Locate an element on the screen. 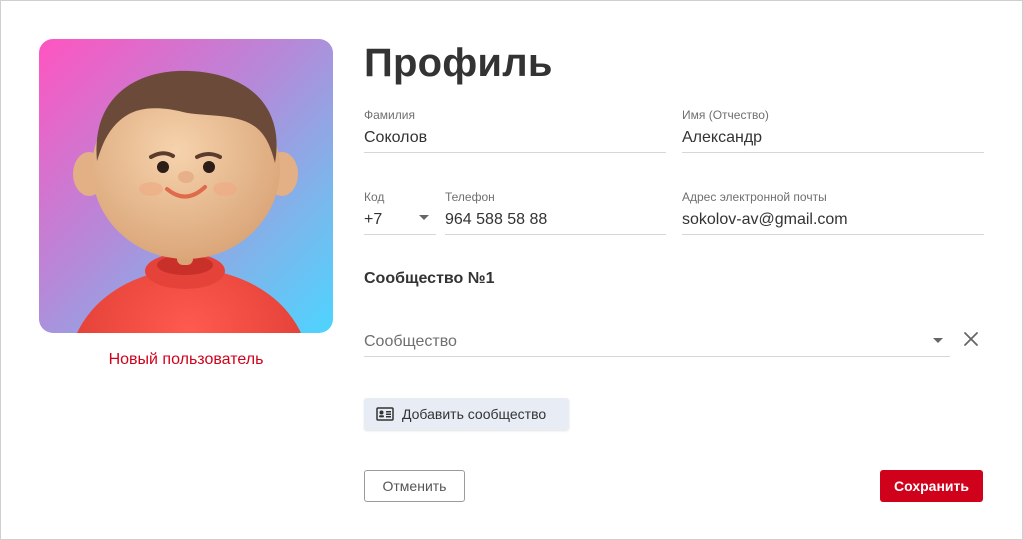 The height and width of the screenshot is (540, 1023). email-label: Адрес электронной почты is located at coordinates (754, 197).